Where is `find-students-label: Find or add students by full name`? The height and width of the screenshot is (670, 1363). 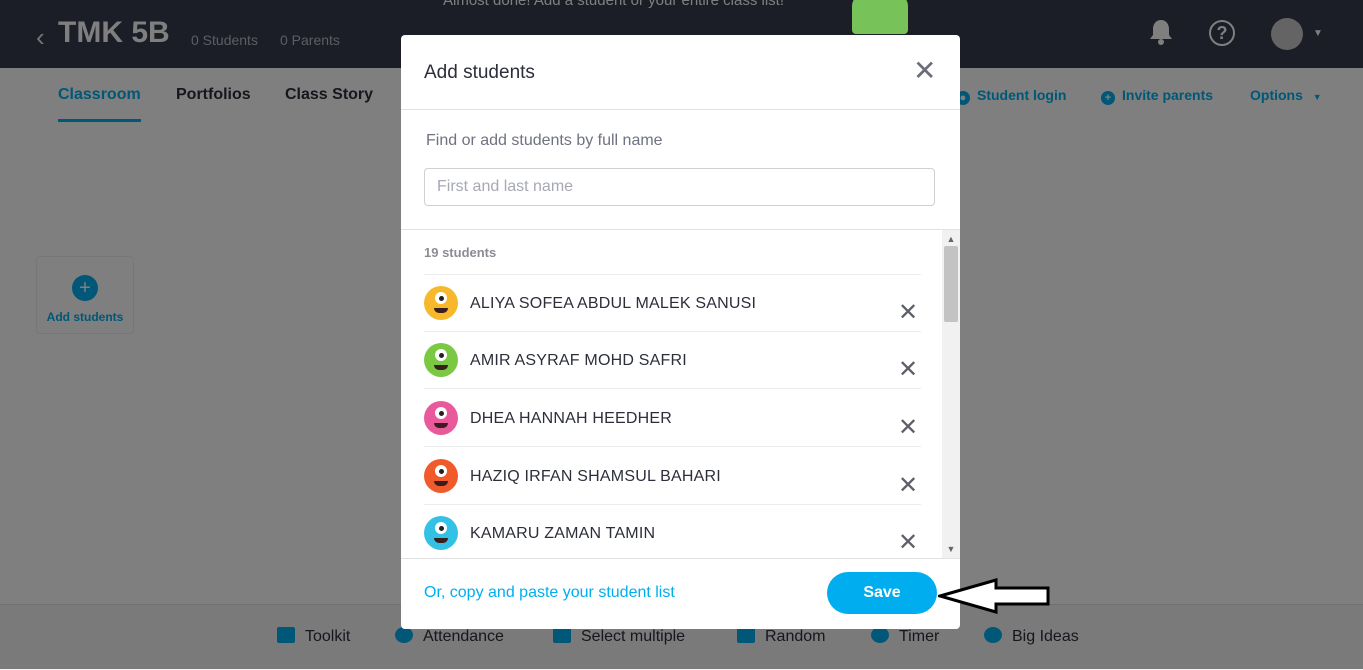
find-students-label: Find or add students by full name is located at coordinates (544, 140).